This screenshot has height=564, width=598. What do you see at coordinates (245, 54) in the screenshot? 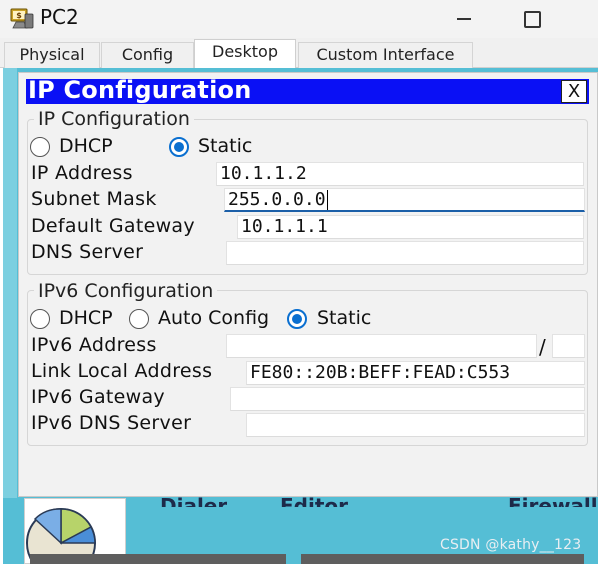
I see `tab-desktop: Desktop` at bounding box center [245, 54].